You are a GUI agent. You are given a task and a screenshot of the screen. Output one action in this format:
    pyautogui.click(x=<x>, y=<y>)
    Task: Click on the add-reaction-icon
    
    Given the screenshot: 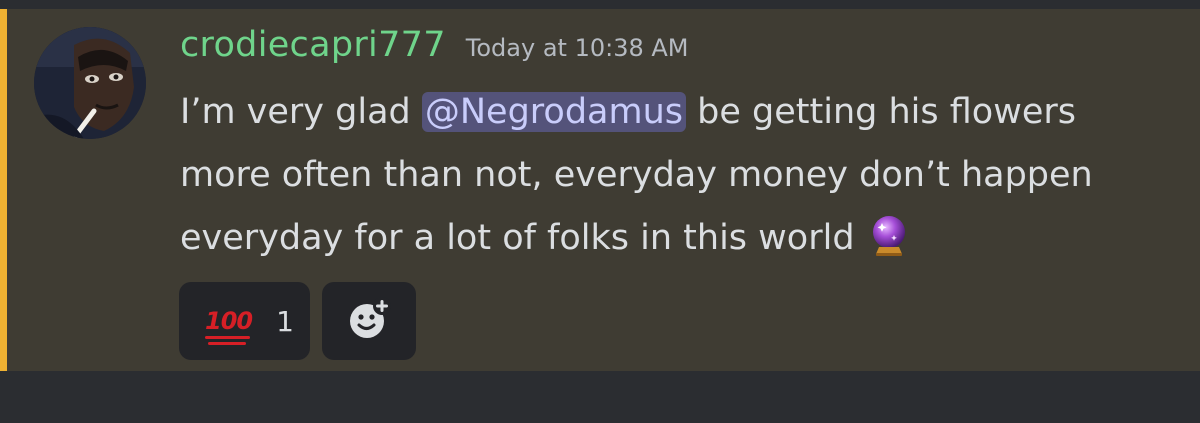 What is the action you would take?
    pyautogui.click(x=369, y=321)
    